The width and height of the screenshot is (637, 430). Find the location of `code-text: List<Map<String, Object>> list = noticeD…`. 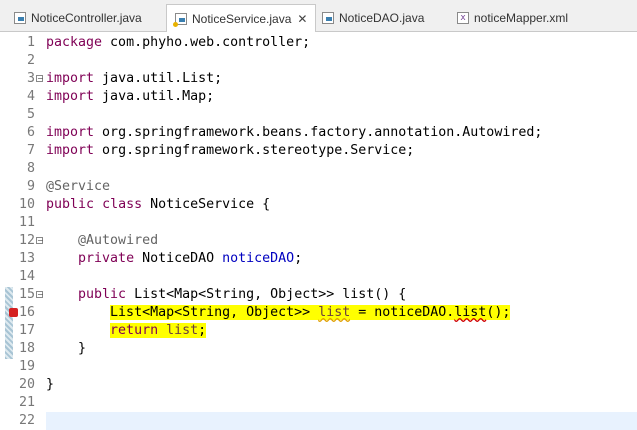

code-text: List<Map<String, Object>> list = noticeD… is located at coordinates (278, 313).